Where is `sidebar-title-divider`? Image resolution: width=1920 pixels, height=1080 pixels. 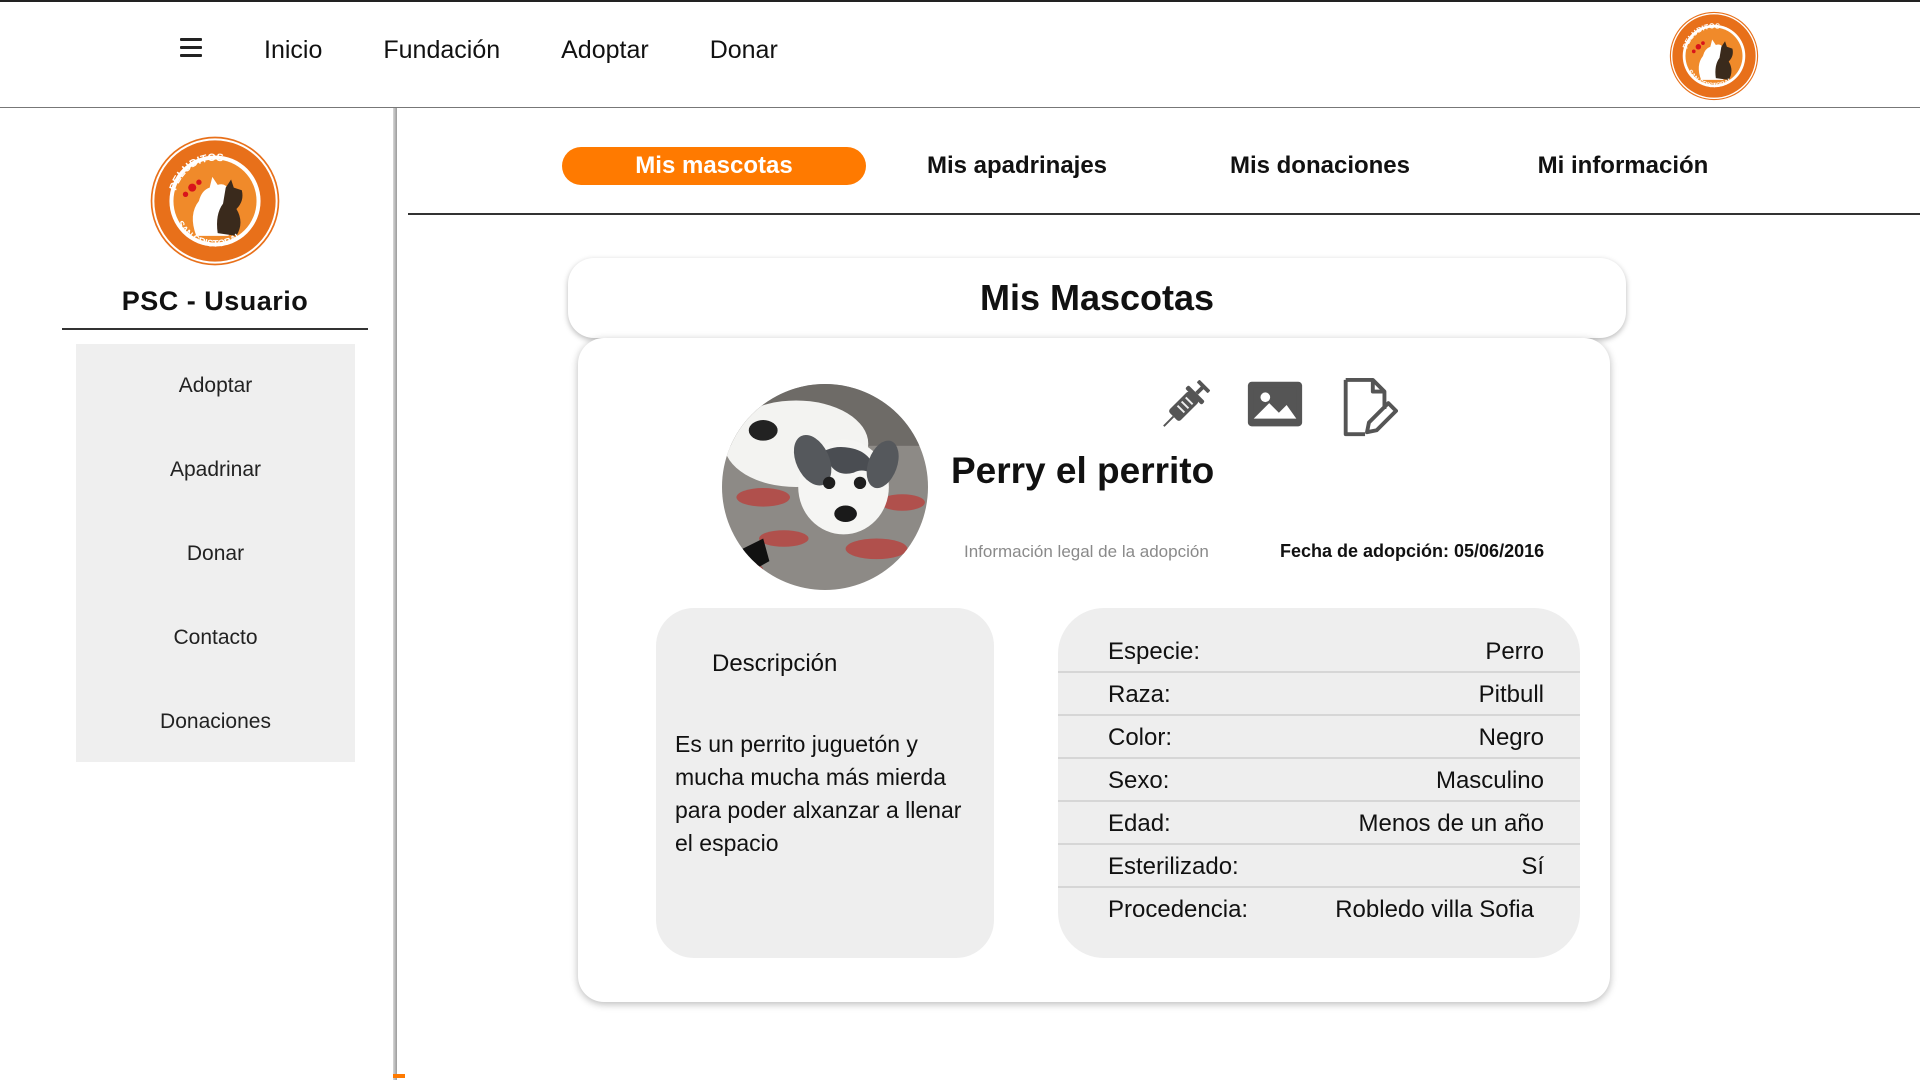
sidebar-title-divider is located at coordinates (215, 329).